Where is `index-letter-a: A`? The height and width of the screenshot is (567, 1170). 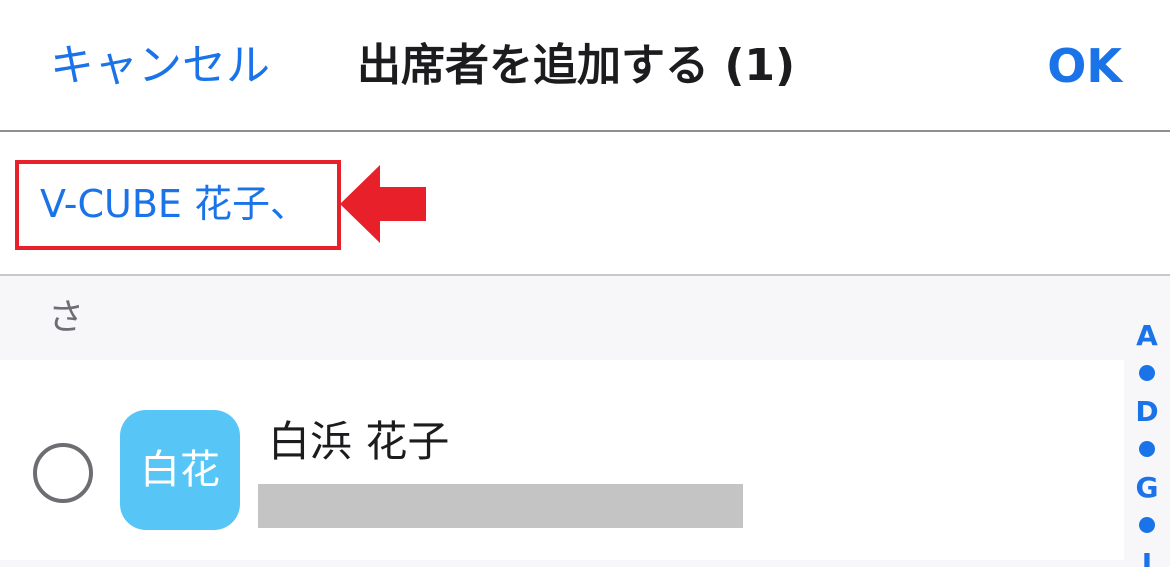 index-letter-a: A is located at coordinates (1147, 336).